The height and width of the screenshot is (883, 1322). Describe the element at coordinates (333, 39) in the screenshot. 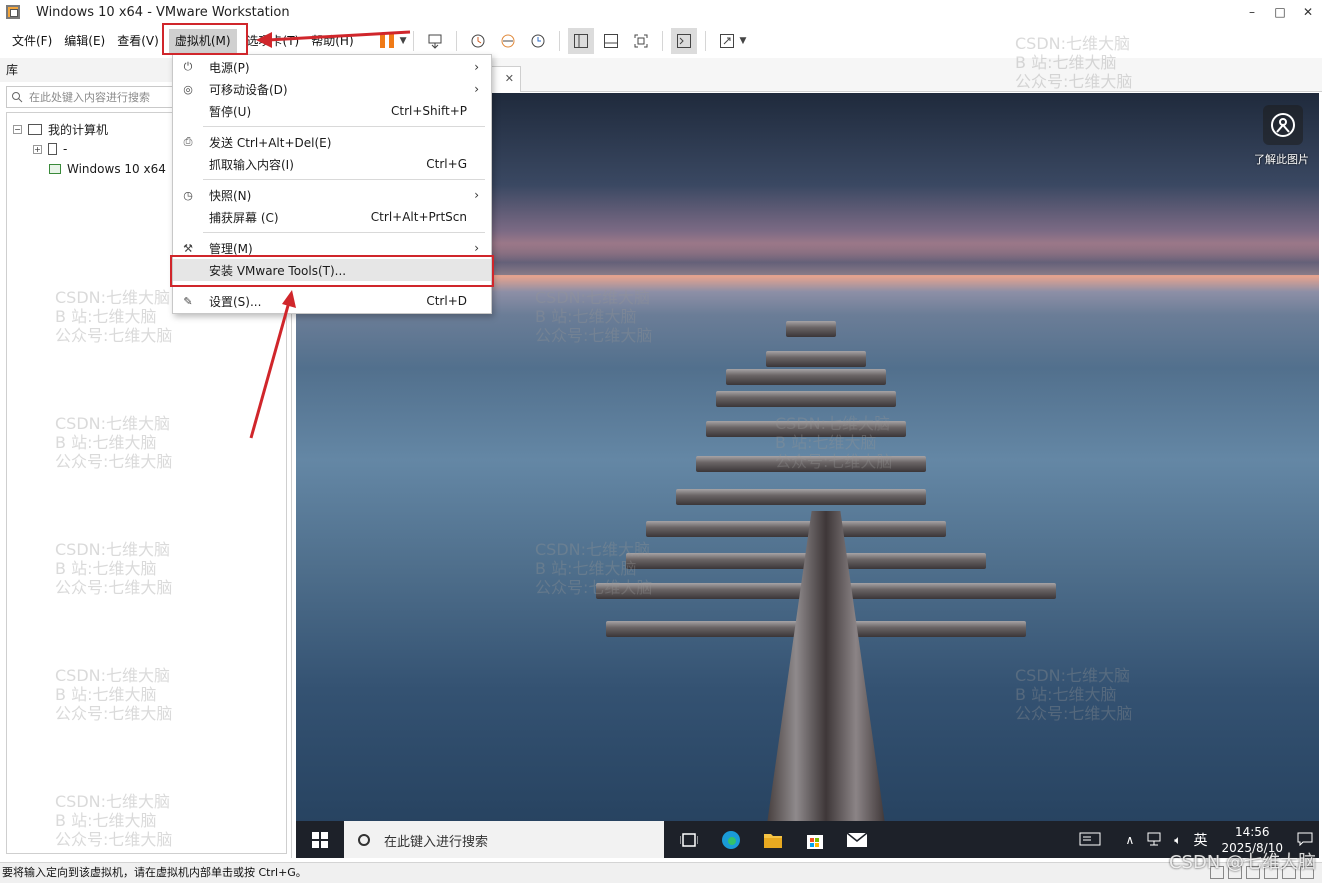

I see `arrow-to-vm-menu` at that location.